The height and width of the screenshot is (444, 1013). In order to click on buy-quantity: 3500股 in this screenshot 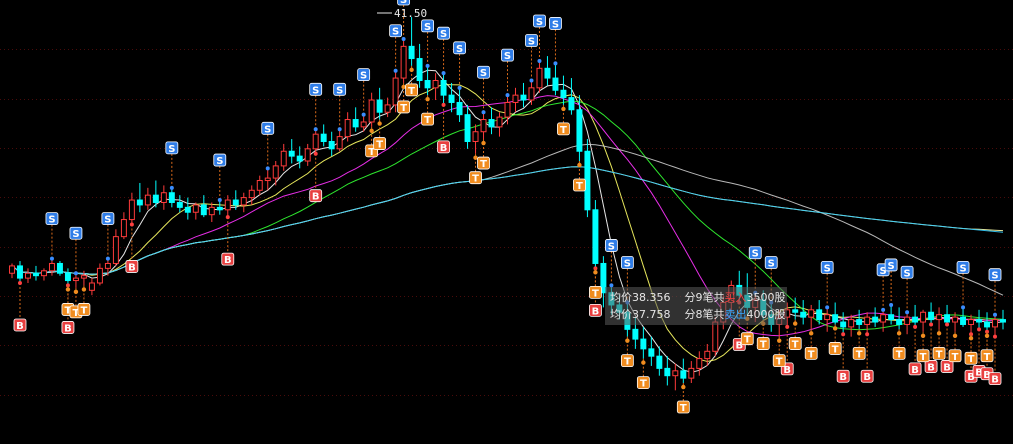, I will do `click(766, 297)`.